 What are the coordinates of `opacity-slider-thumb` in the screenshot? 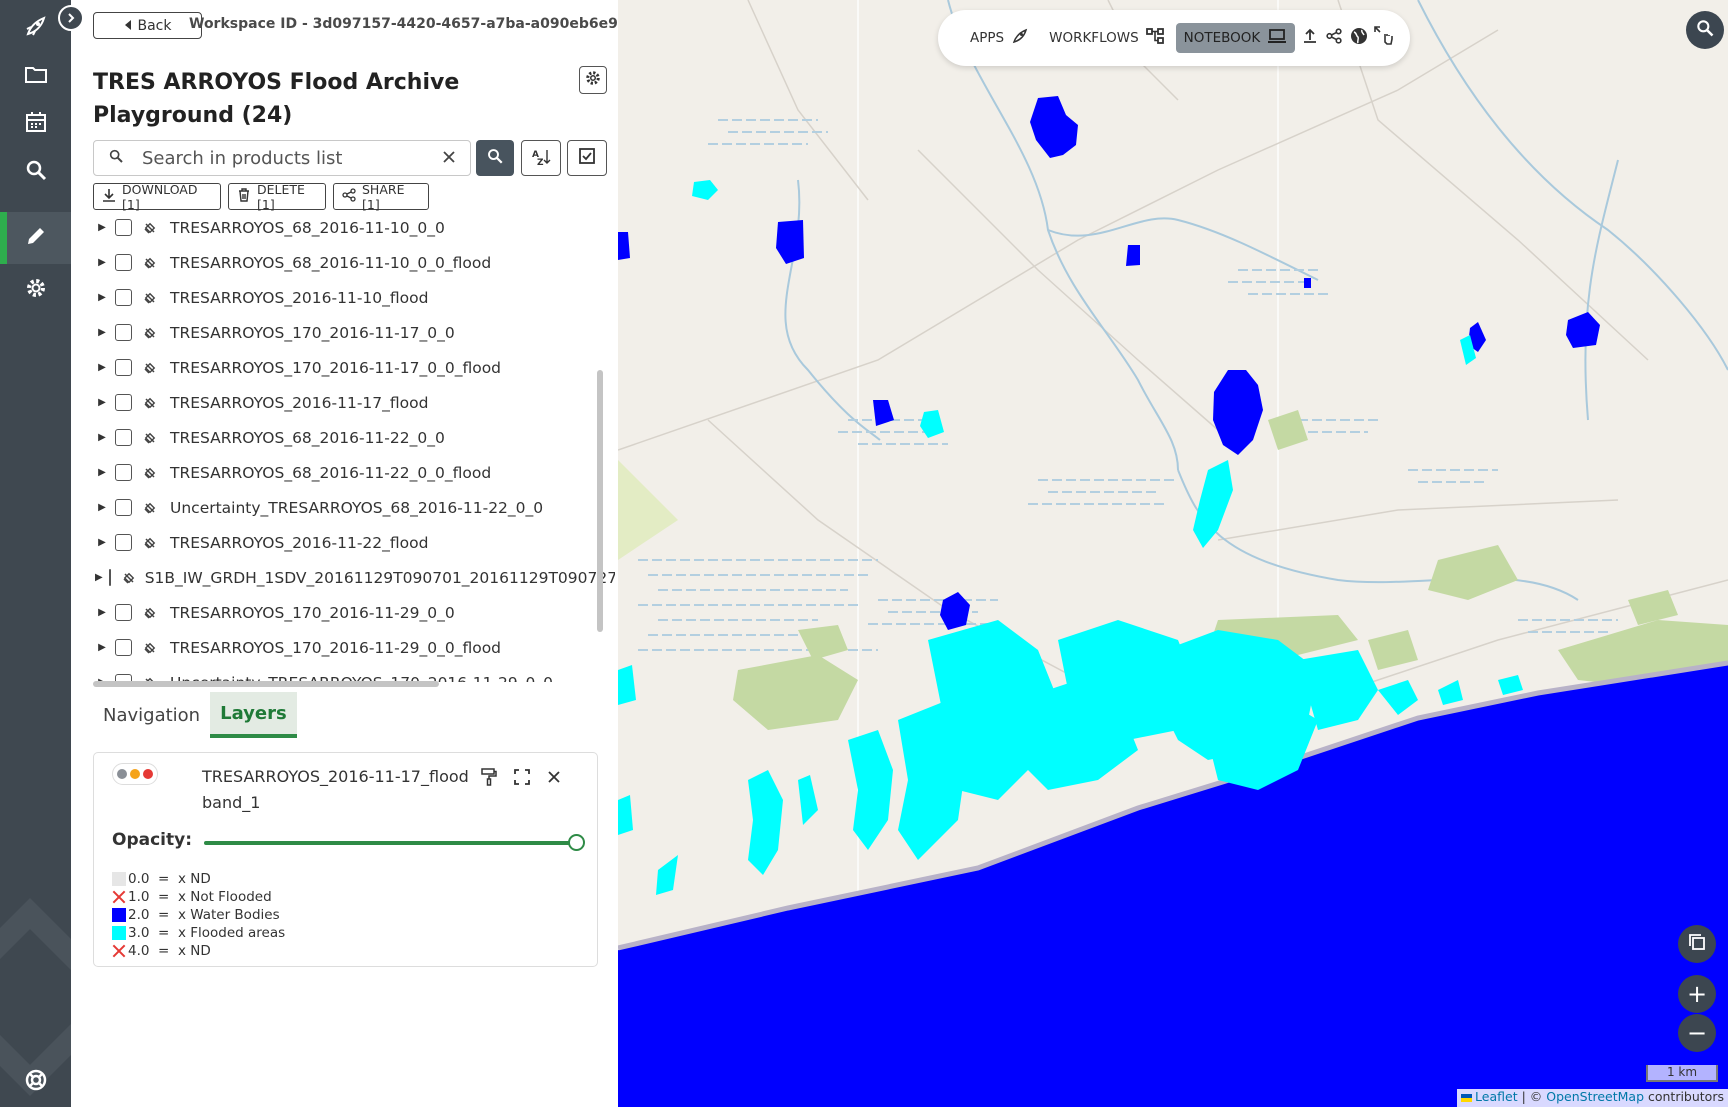 It's located at (576, 842).